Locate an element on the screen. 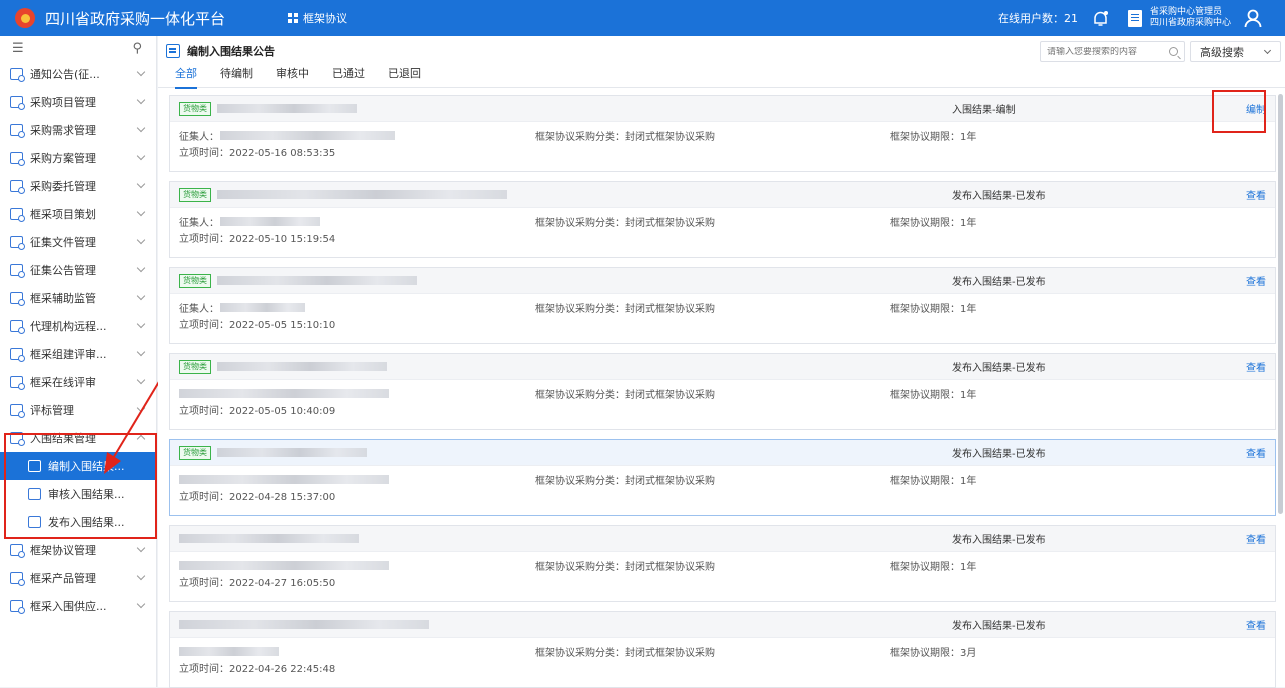 The height and width of the screenshot is (688, 1285). advanced-search-button: 高级搜索 is located at coordinates (1235, 51).